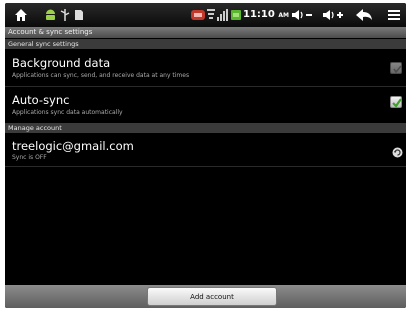 The image size is (411, 310). Describe the element at coordinates (61, 63) in the screenshot. I see `background-data-title: Background data` at that location.